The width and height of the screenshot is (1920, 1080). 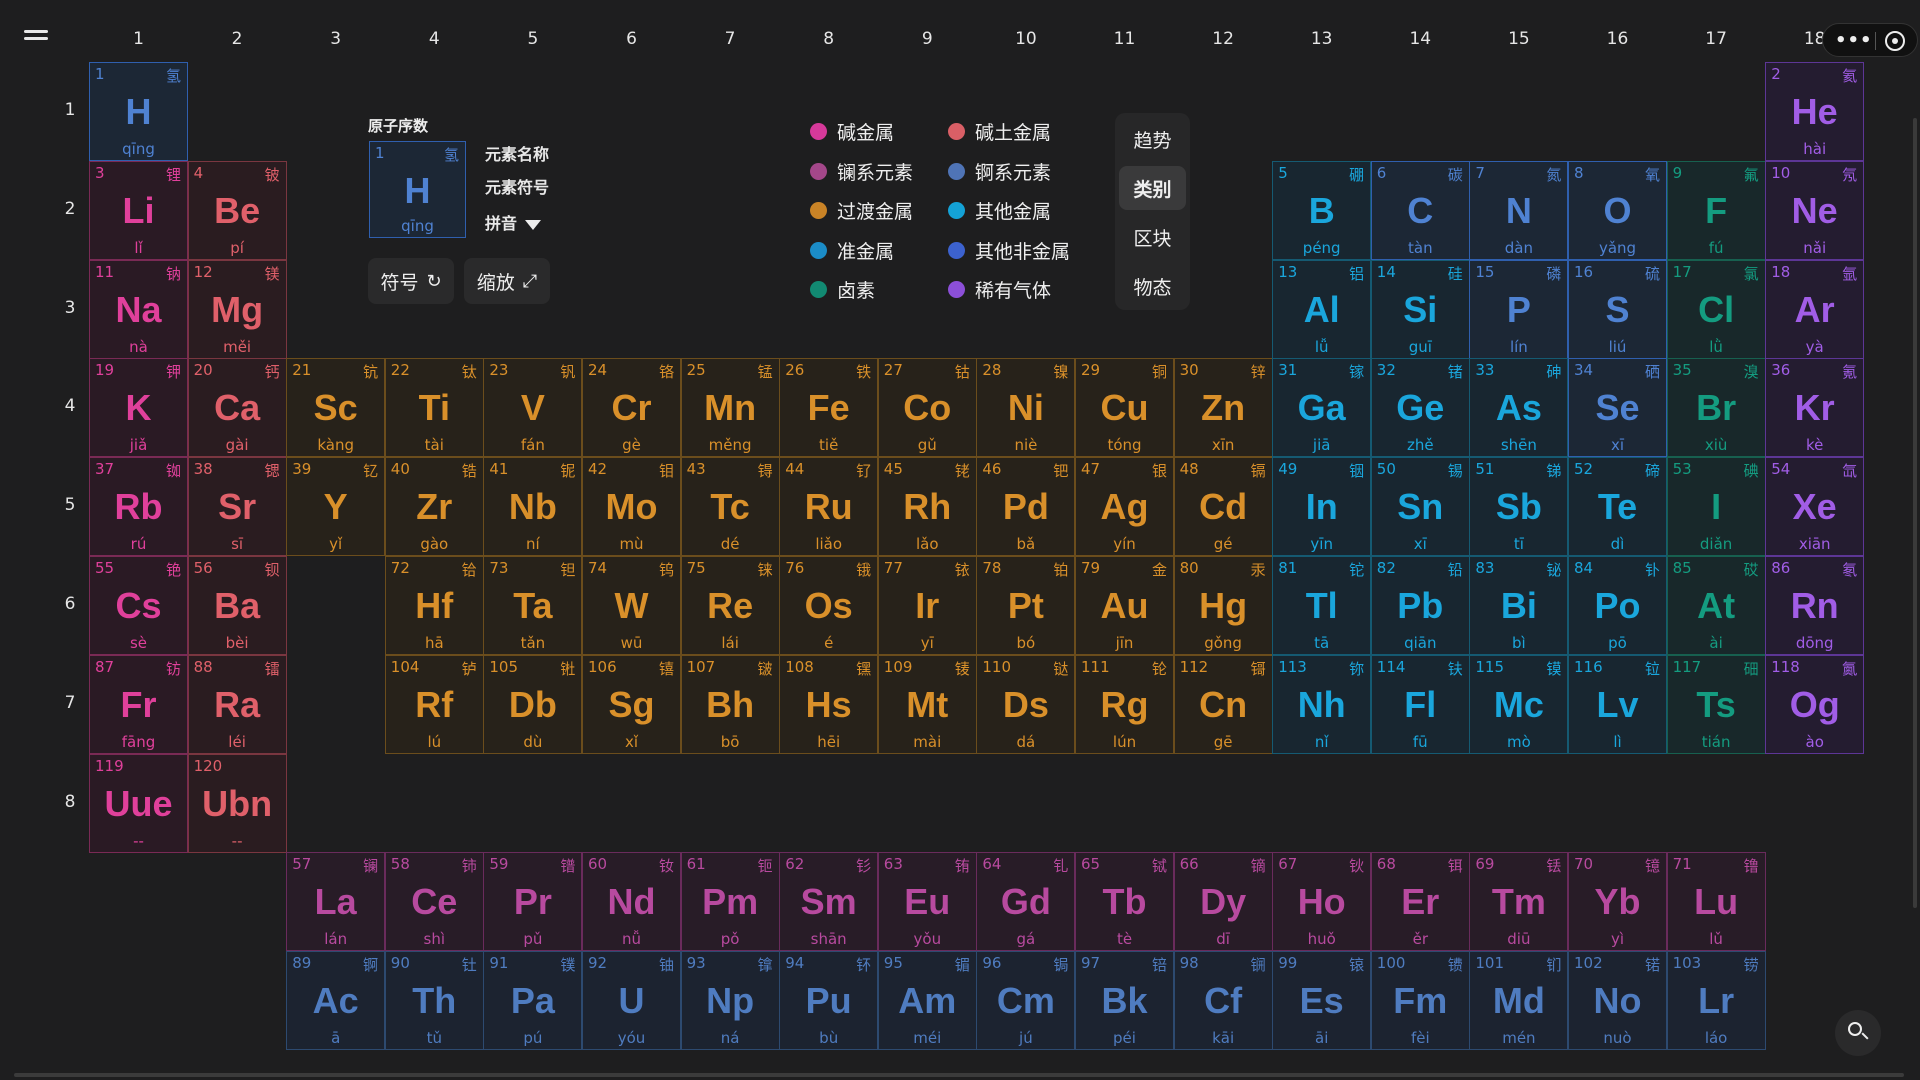 What do you see at coordinates (1322, 704) in the screenshot?
I see `element-cell-nh: 113 鿭 Nh nǐ` at bounding box center [1322, 704].